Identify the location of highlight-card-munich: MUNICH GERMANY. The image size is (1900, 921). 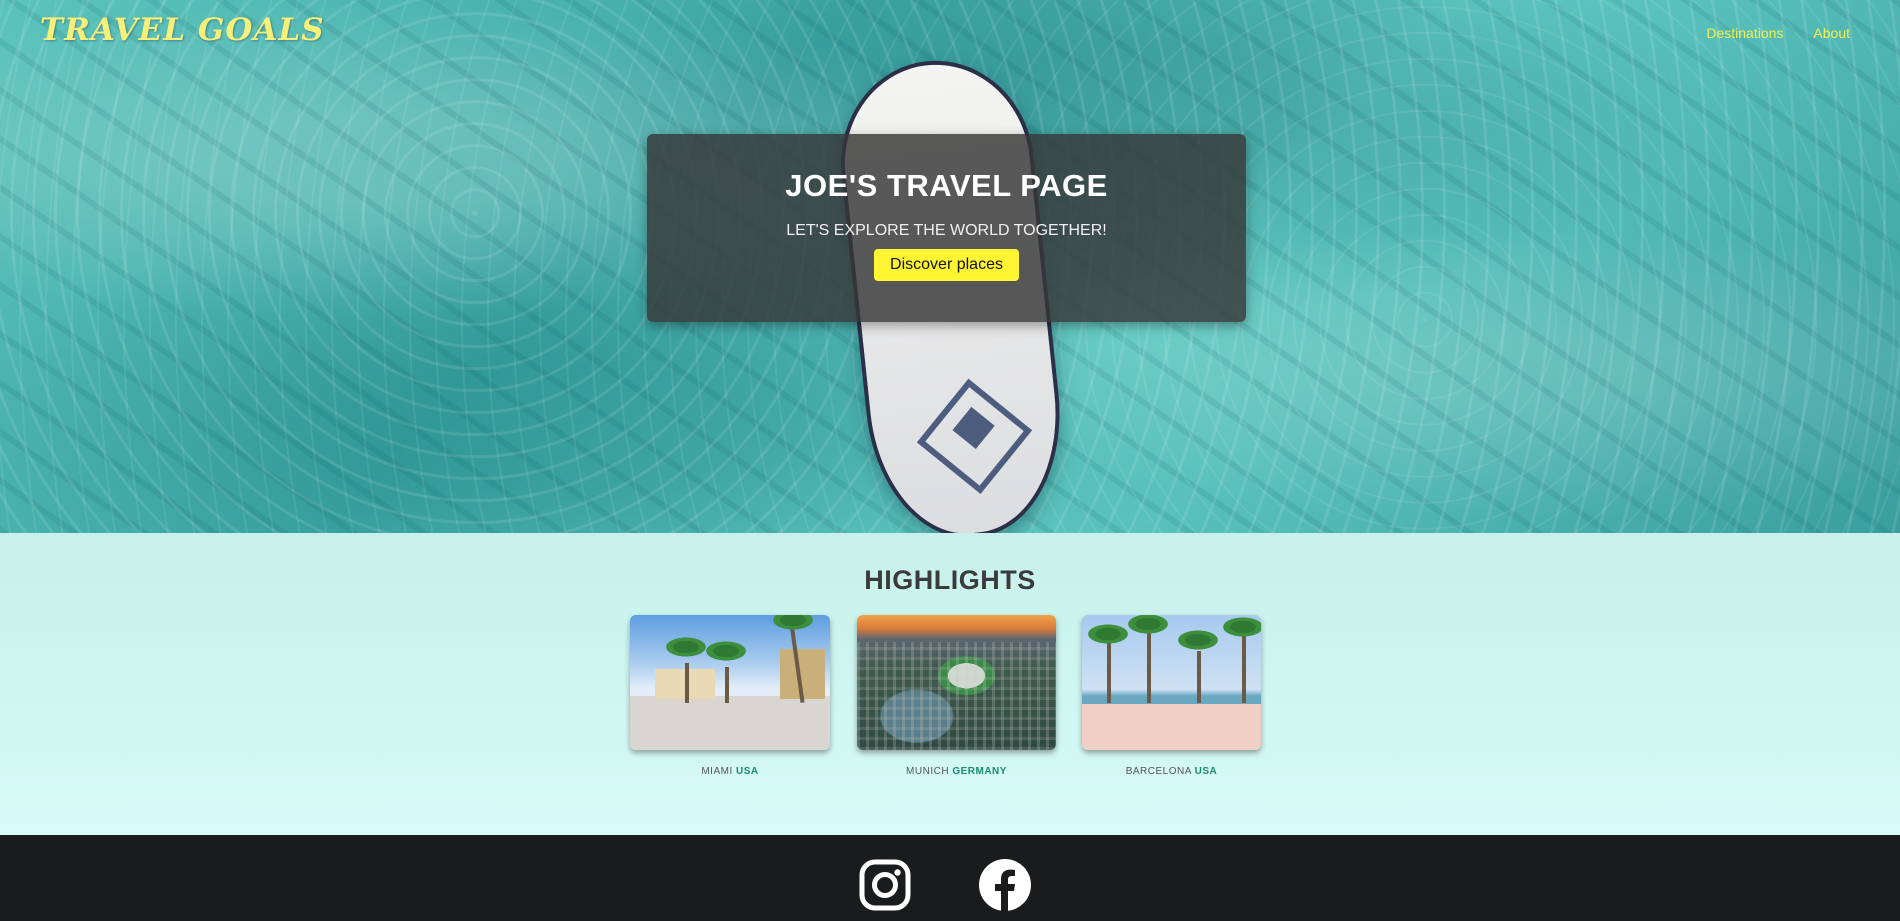
(956, 696).